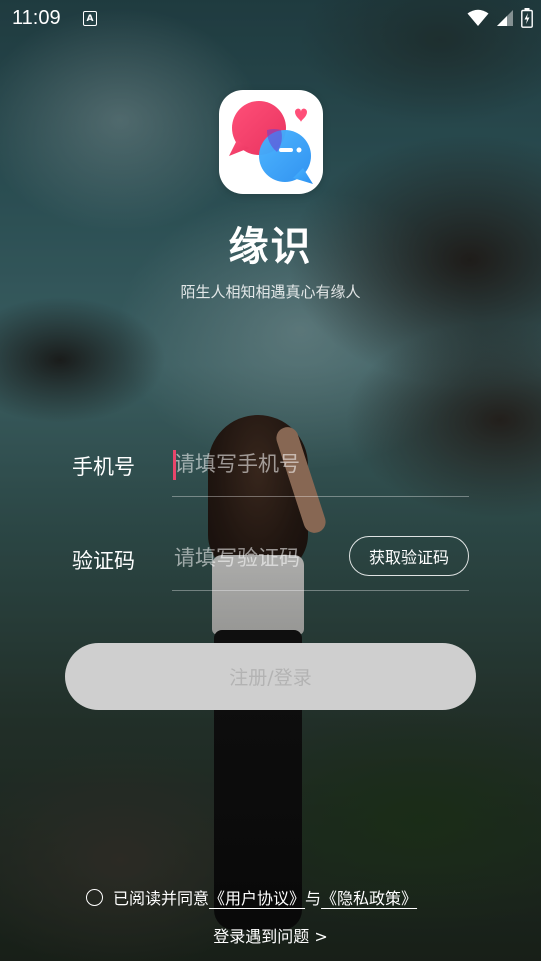  I want to click on agreement-prefix: 已阅读并同意, so click(161, 898).